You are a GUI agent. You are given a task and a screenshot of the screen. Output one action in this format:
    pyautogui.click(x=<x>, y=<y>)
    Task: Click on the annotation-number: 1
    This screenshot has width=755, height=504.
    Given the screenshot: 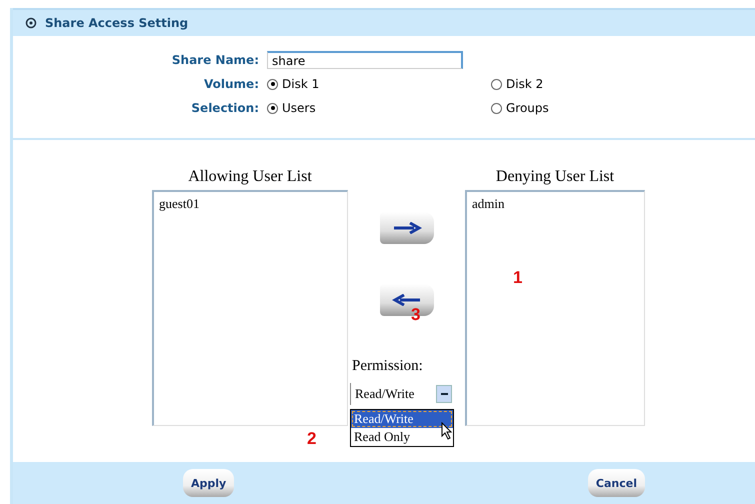 What is the action you would take?
    pyautogui.click(x=517, y=278)
    